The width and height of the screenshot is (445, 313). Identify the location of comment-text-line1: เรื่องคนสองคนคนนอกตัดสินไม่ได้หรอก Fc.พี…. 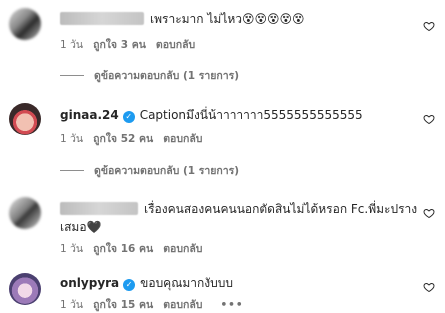
(281, 209).